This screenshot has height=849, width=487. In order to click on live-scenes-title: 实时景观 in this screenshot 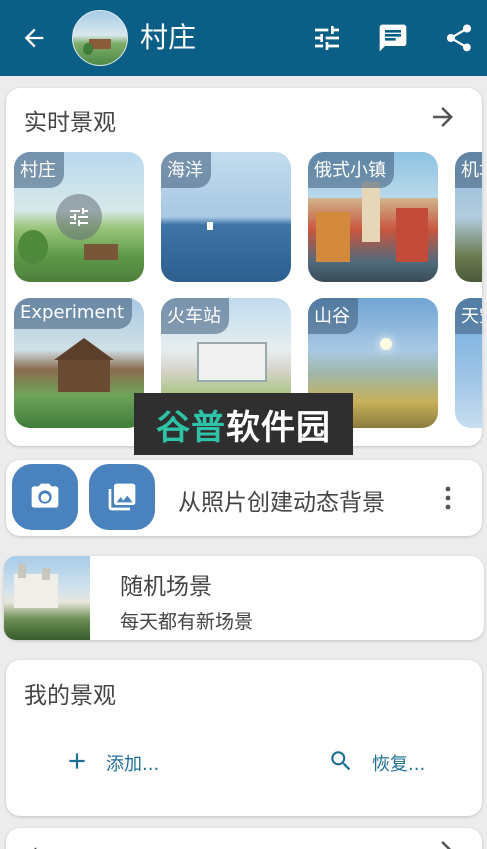, I will do `click(70, 123)`.